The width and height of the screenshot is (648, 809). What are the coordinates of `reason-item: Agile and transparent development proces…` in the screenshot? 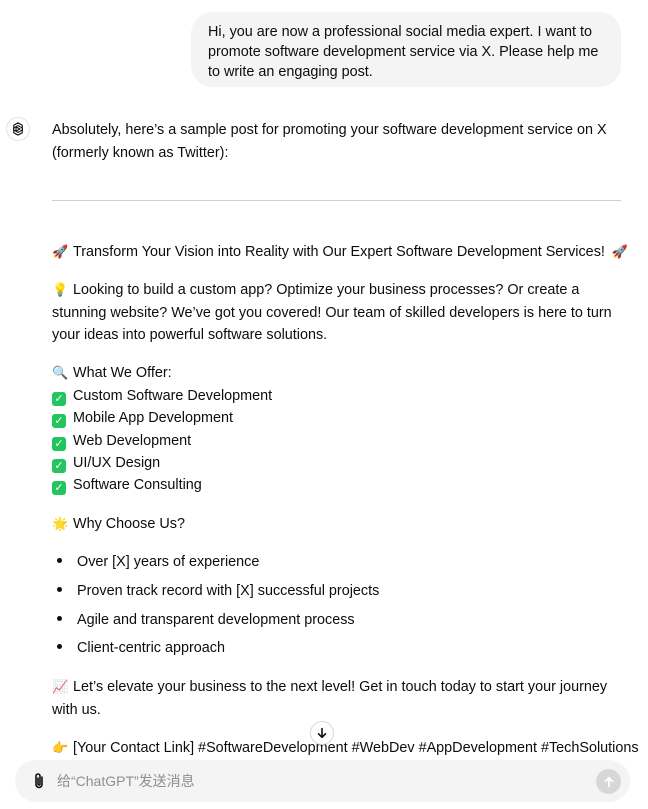 It's located at (206, 620).